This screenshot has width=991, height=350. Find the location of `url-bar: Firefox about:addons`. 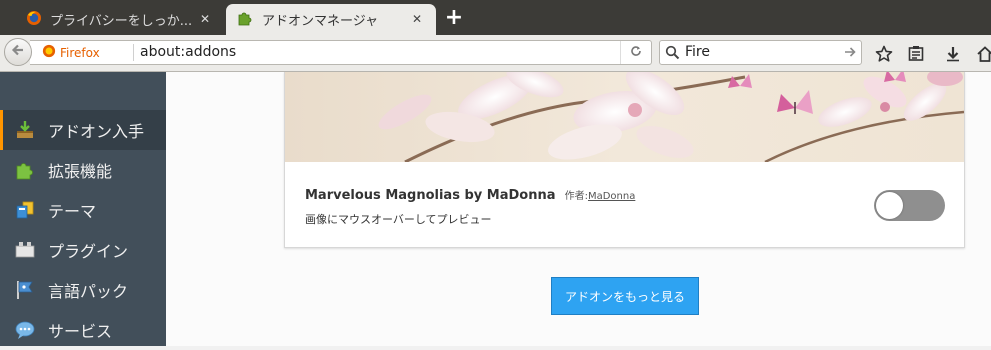

url-bar: Firefox about:addons is located at coordinates (341, 52).